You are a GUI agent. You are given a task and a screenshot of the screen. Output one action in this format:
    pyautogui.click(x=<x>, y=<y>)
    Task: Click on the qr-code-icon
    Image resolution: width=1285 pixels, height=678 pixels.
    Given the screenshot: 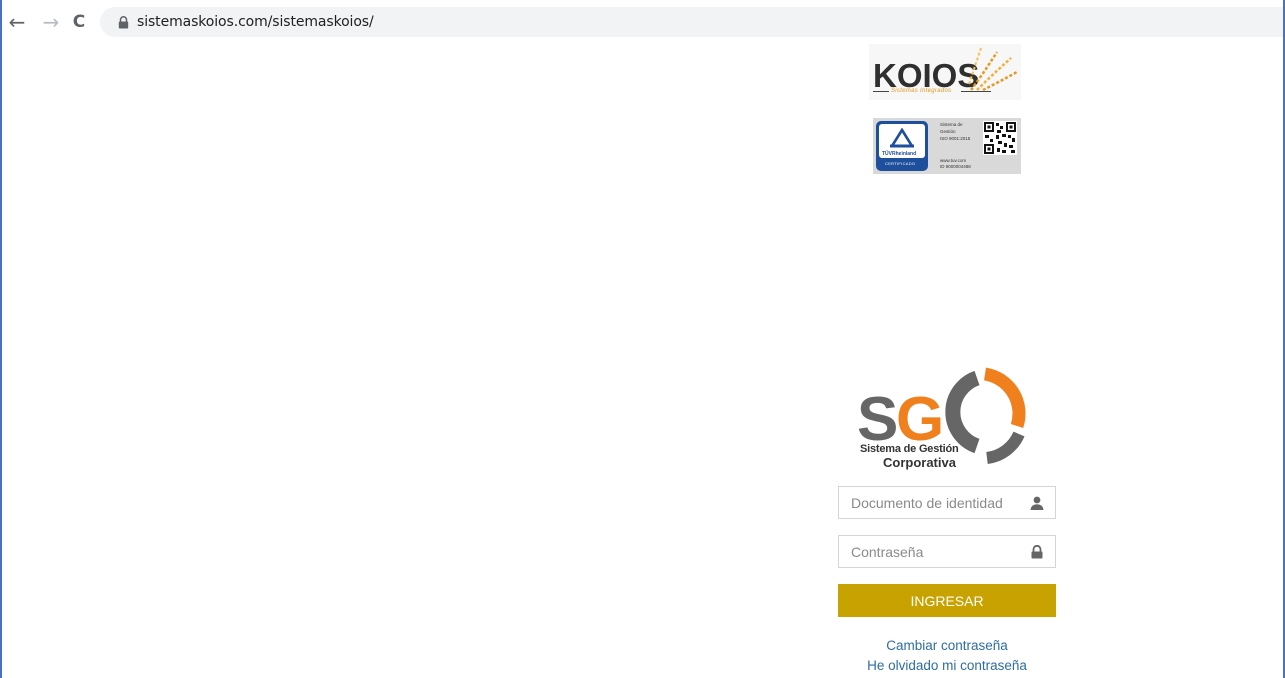 What is the action you would take?
    pyautogui.click(x=1000, y=138)
    